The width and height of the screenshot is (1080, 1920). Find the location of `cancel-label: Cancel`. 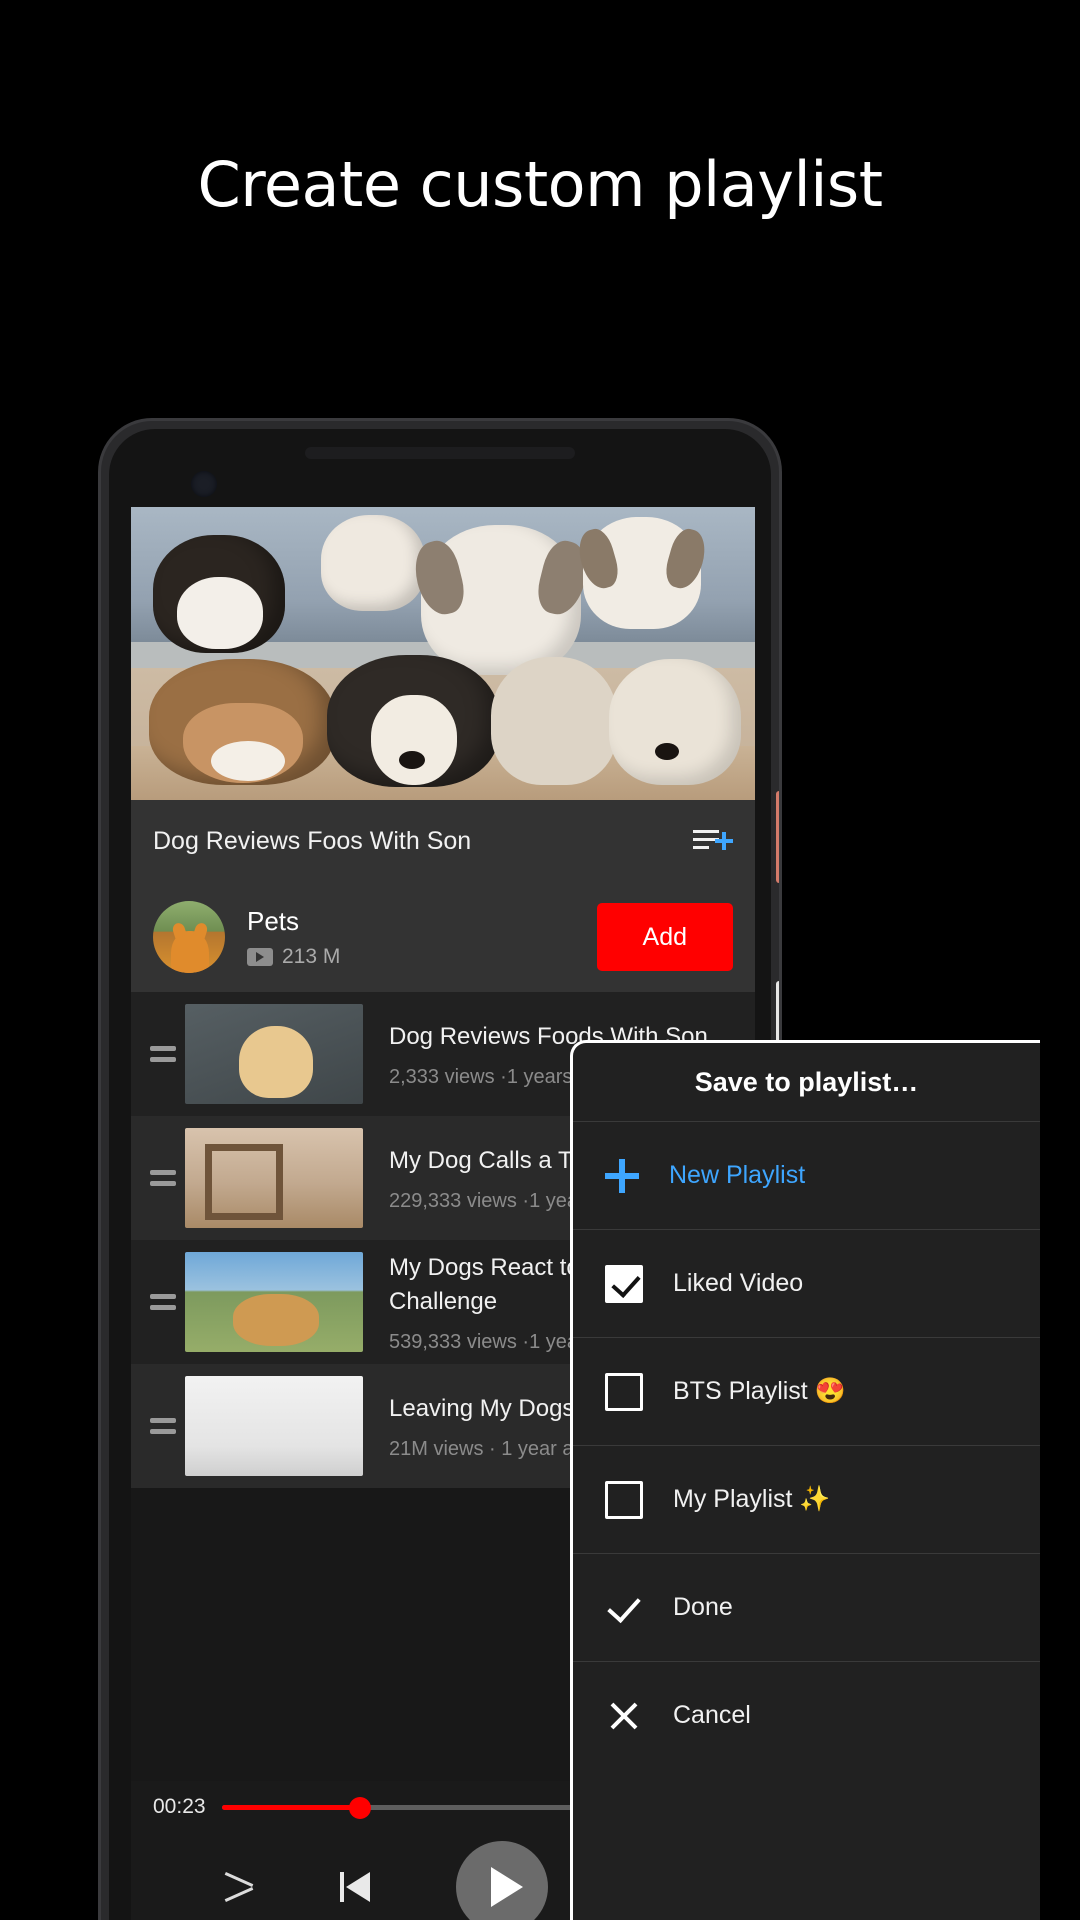

cancel-label: Cancel is located at coordinates (712, 1715).